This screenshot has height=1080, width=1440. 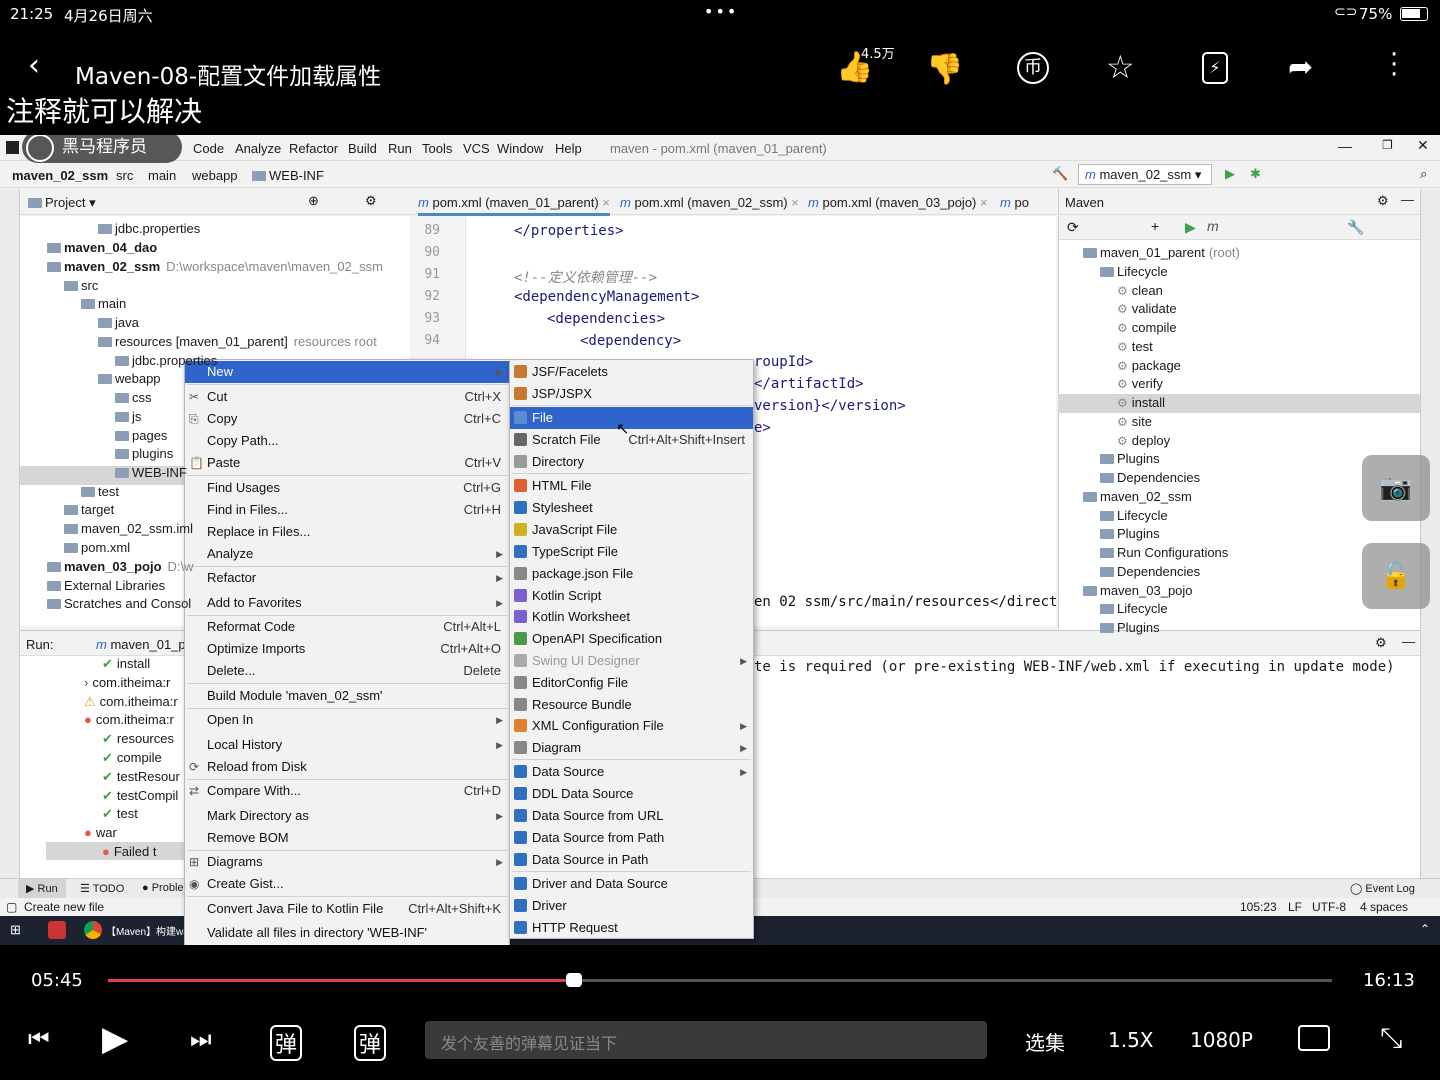 What do you see at coordinates (1314, 1038) in the screenshot?
I see `pip-icon` at bounding box center [1314, 1038].